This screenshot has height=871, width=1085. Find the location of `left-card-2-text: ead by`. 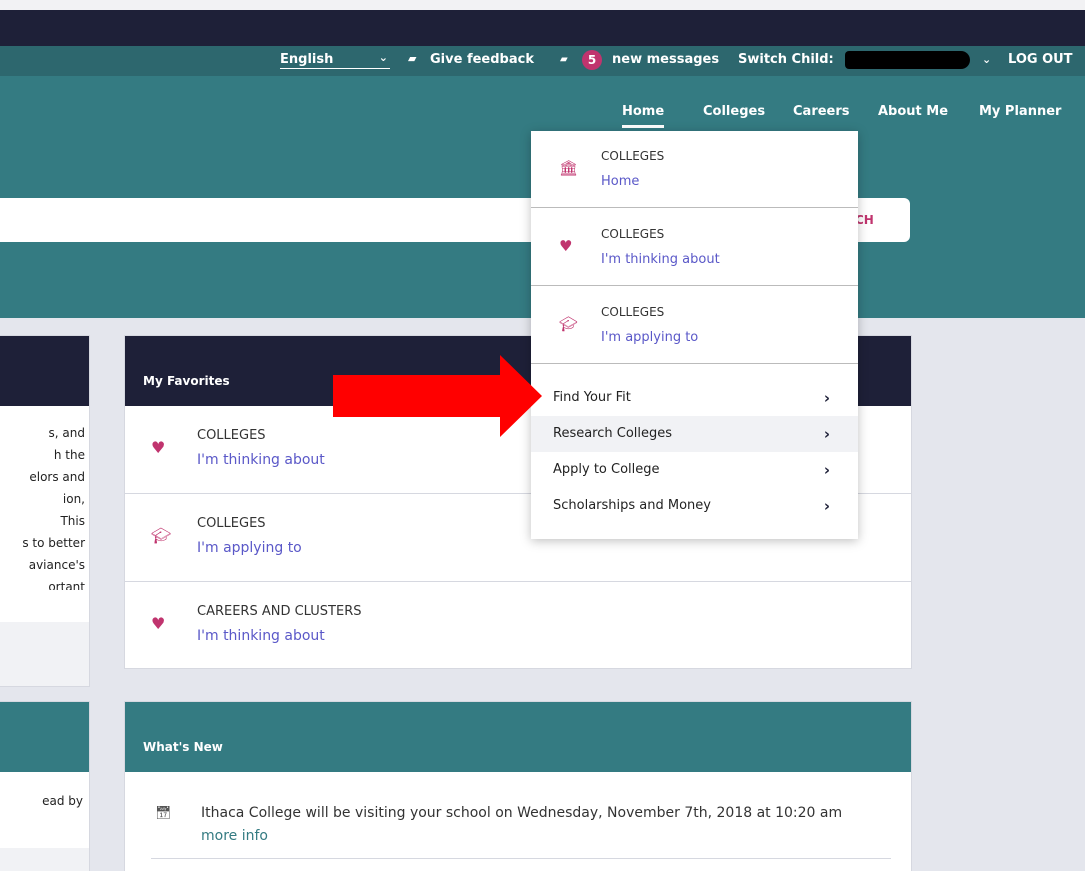

left-card-2-text: ead by is located at coordinates (62, 801).